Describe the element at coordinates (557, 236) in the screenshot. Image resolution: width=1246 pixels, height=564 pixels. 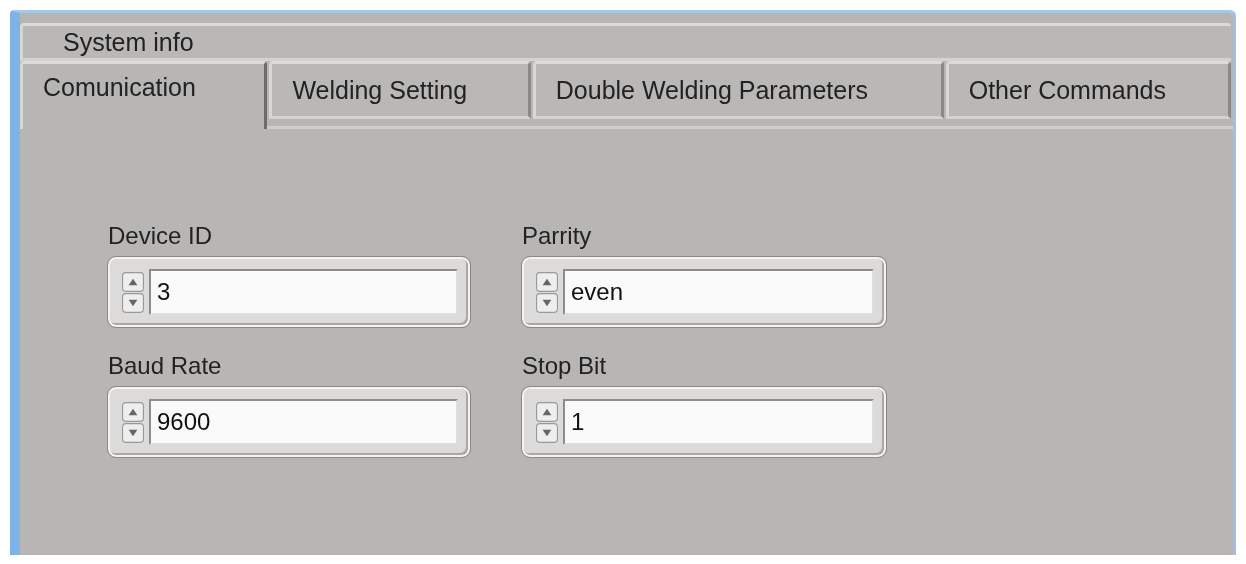
I see `field-label: Parrity` at that location.